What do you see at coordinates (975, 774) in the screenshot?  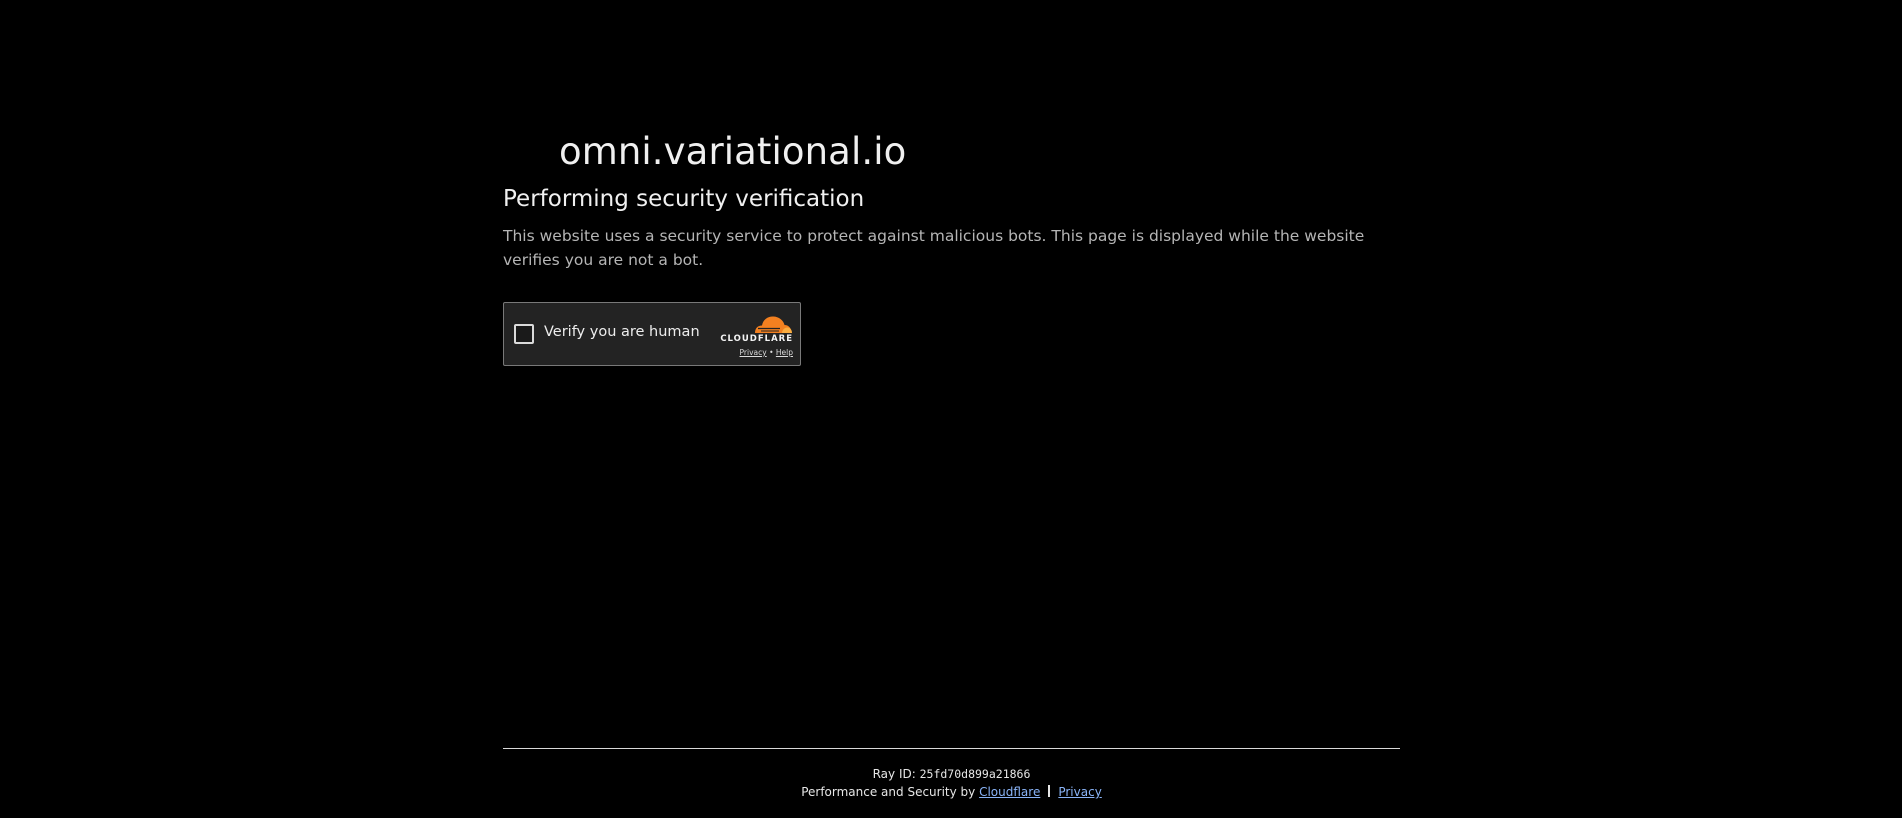 I see `ray-id-value: 25fd70d899a21866` at bounding box center [975, 774].